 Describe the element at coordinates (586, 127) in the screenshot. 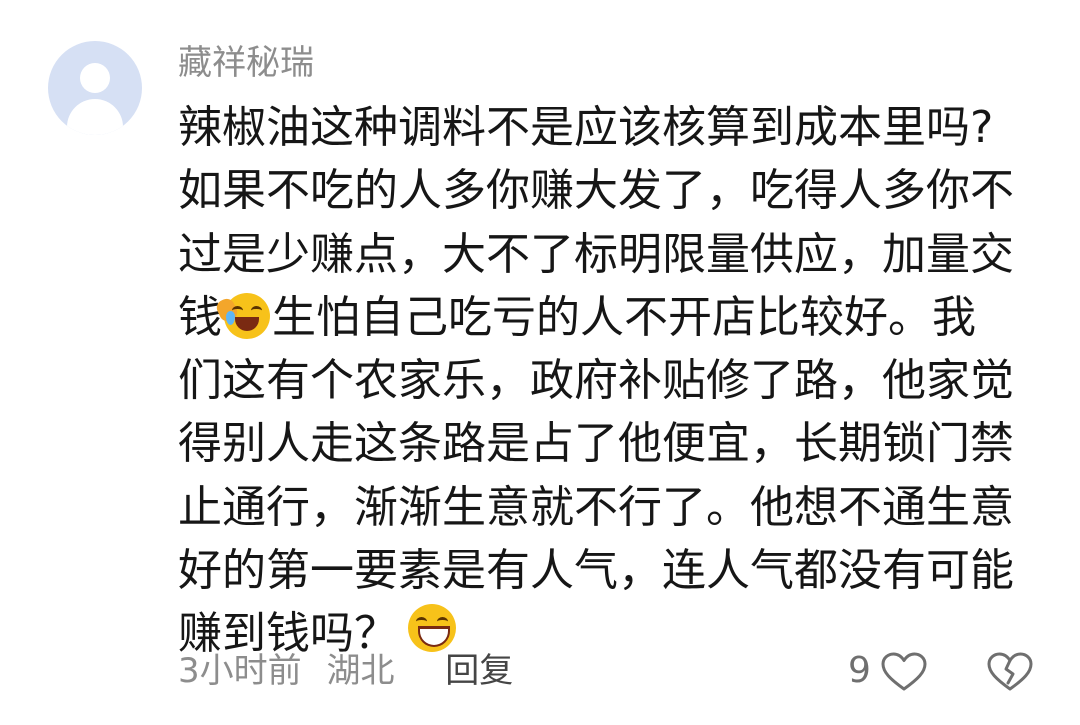

I see `comment-line: 辣椒油这种调料不是应该核算到成本里吗?` at that location.